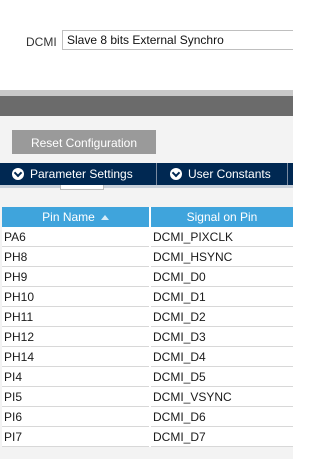 The height and width of the screenshot is (459, 320). I want to click on table-row: PA6 DCMI_PIXCLK, so click(147, 237).